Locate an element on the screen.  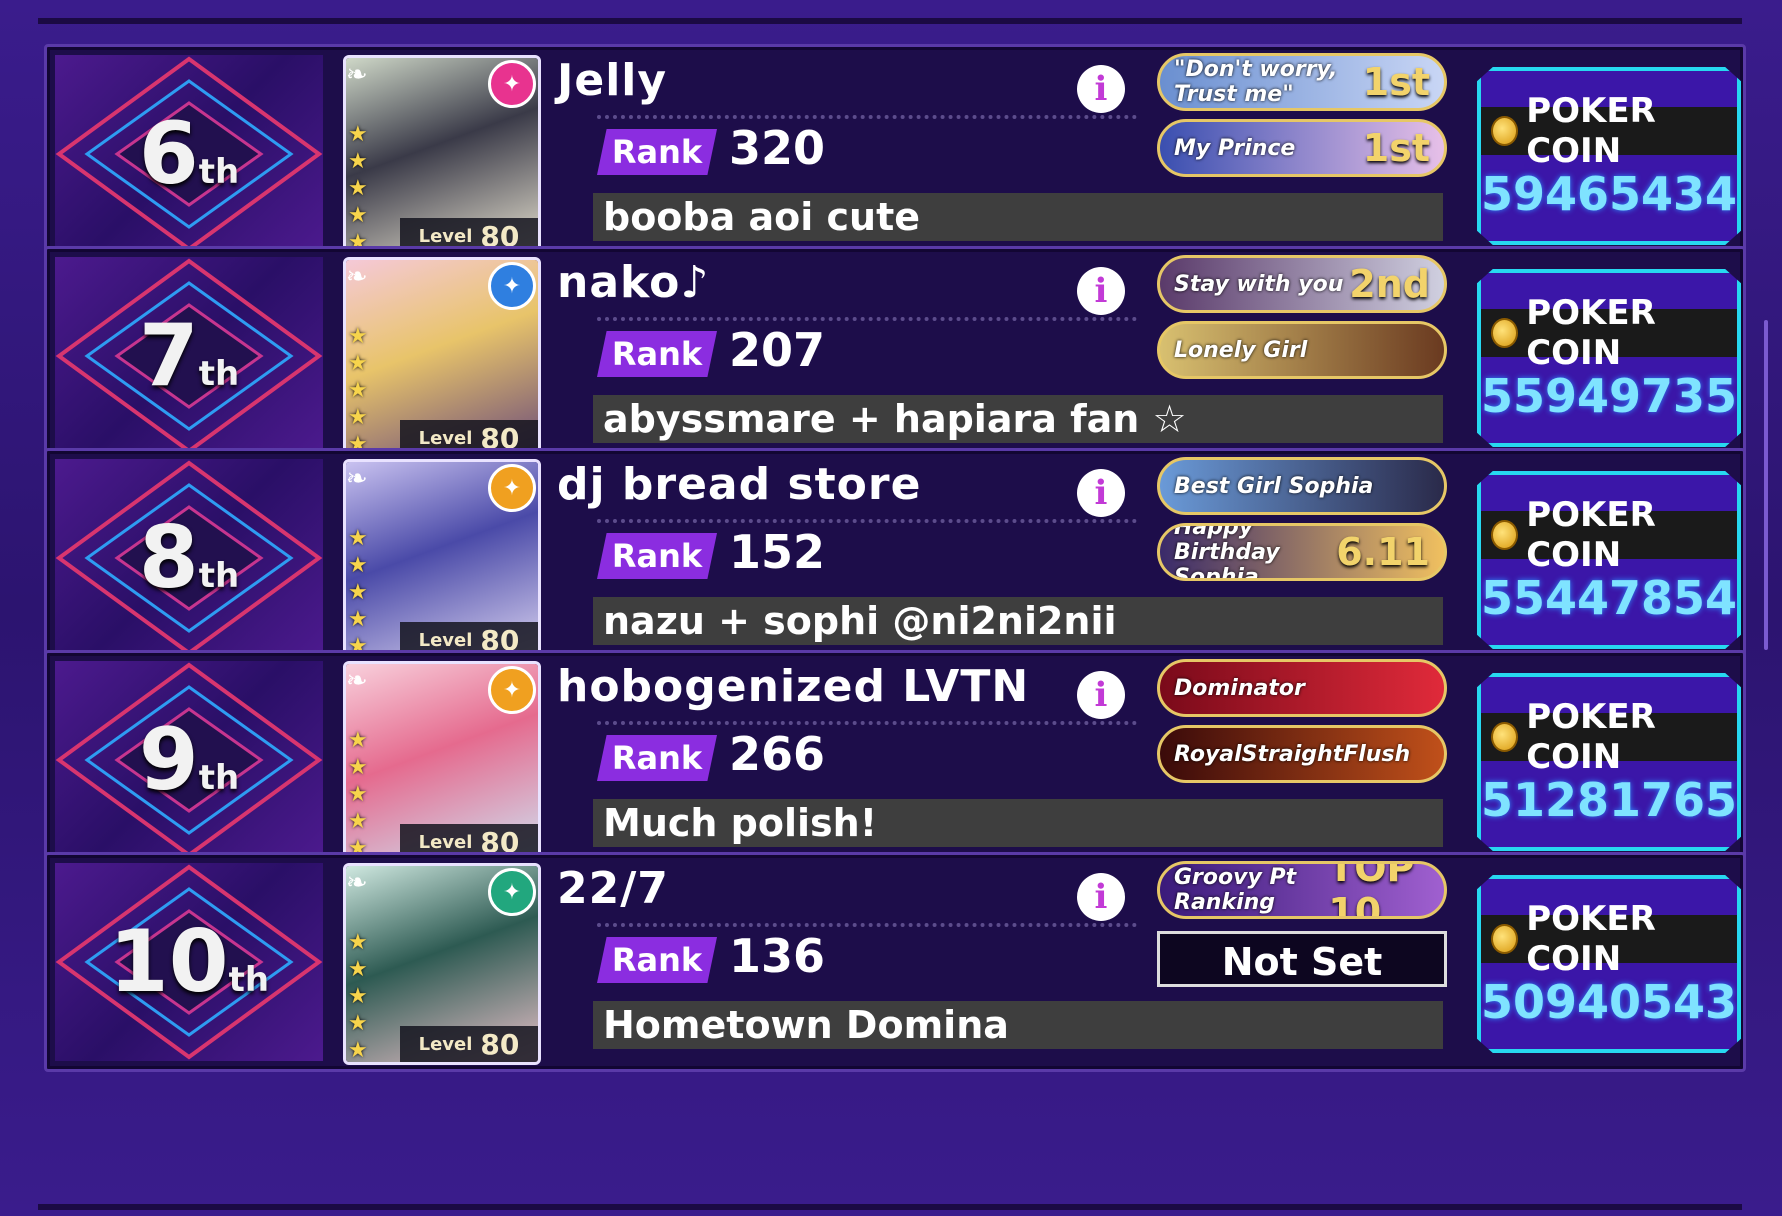
rank-value: 152 is located at coordinates (777, 552).